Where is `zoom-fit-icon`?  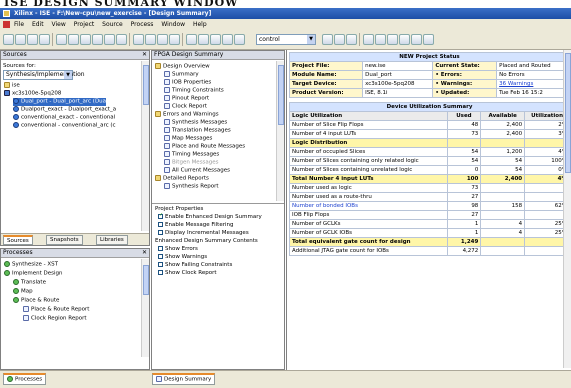 zoom-fit-icon is located at coordinates (162, 39).